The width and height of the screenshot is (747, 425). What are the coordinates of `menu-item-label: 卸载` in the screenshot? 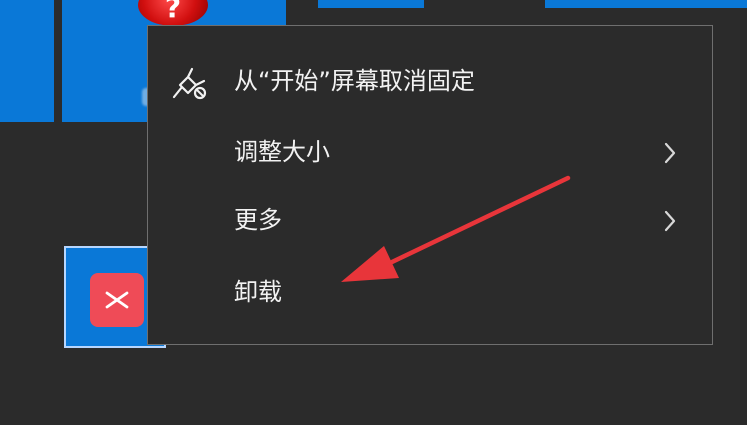 It's located at (258, 292).